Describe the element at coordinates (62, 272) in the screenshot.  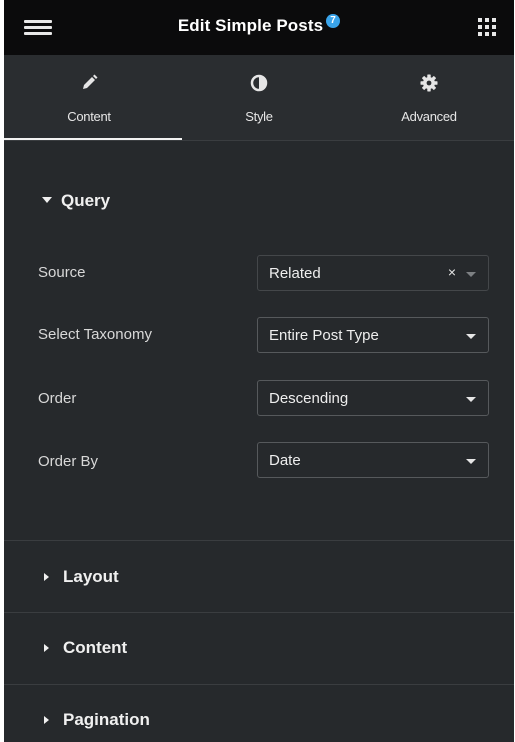
I see `source-label: Source` at that location.